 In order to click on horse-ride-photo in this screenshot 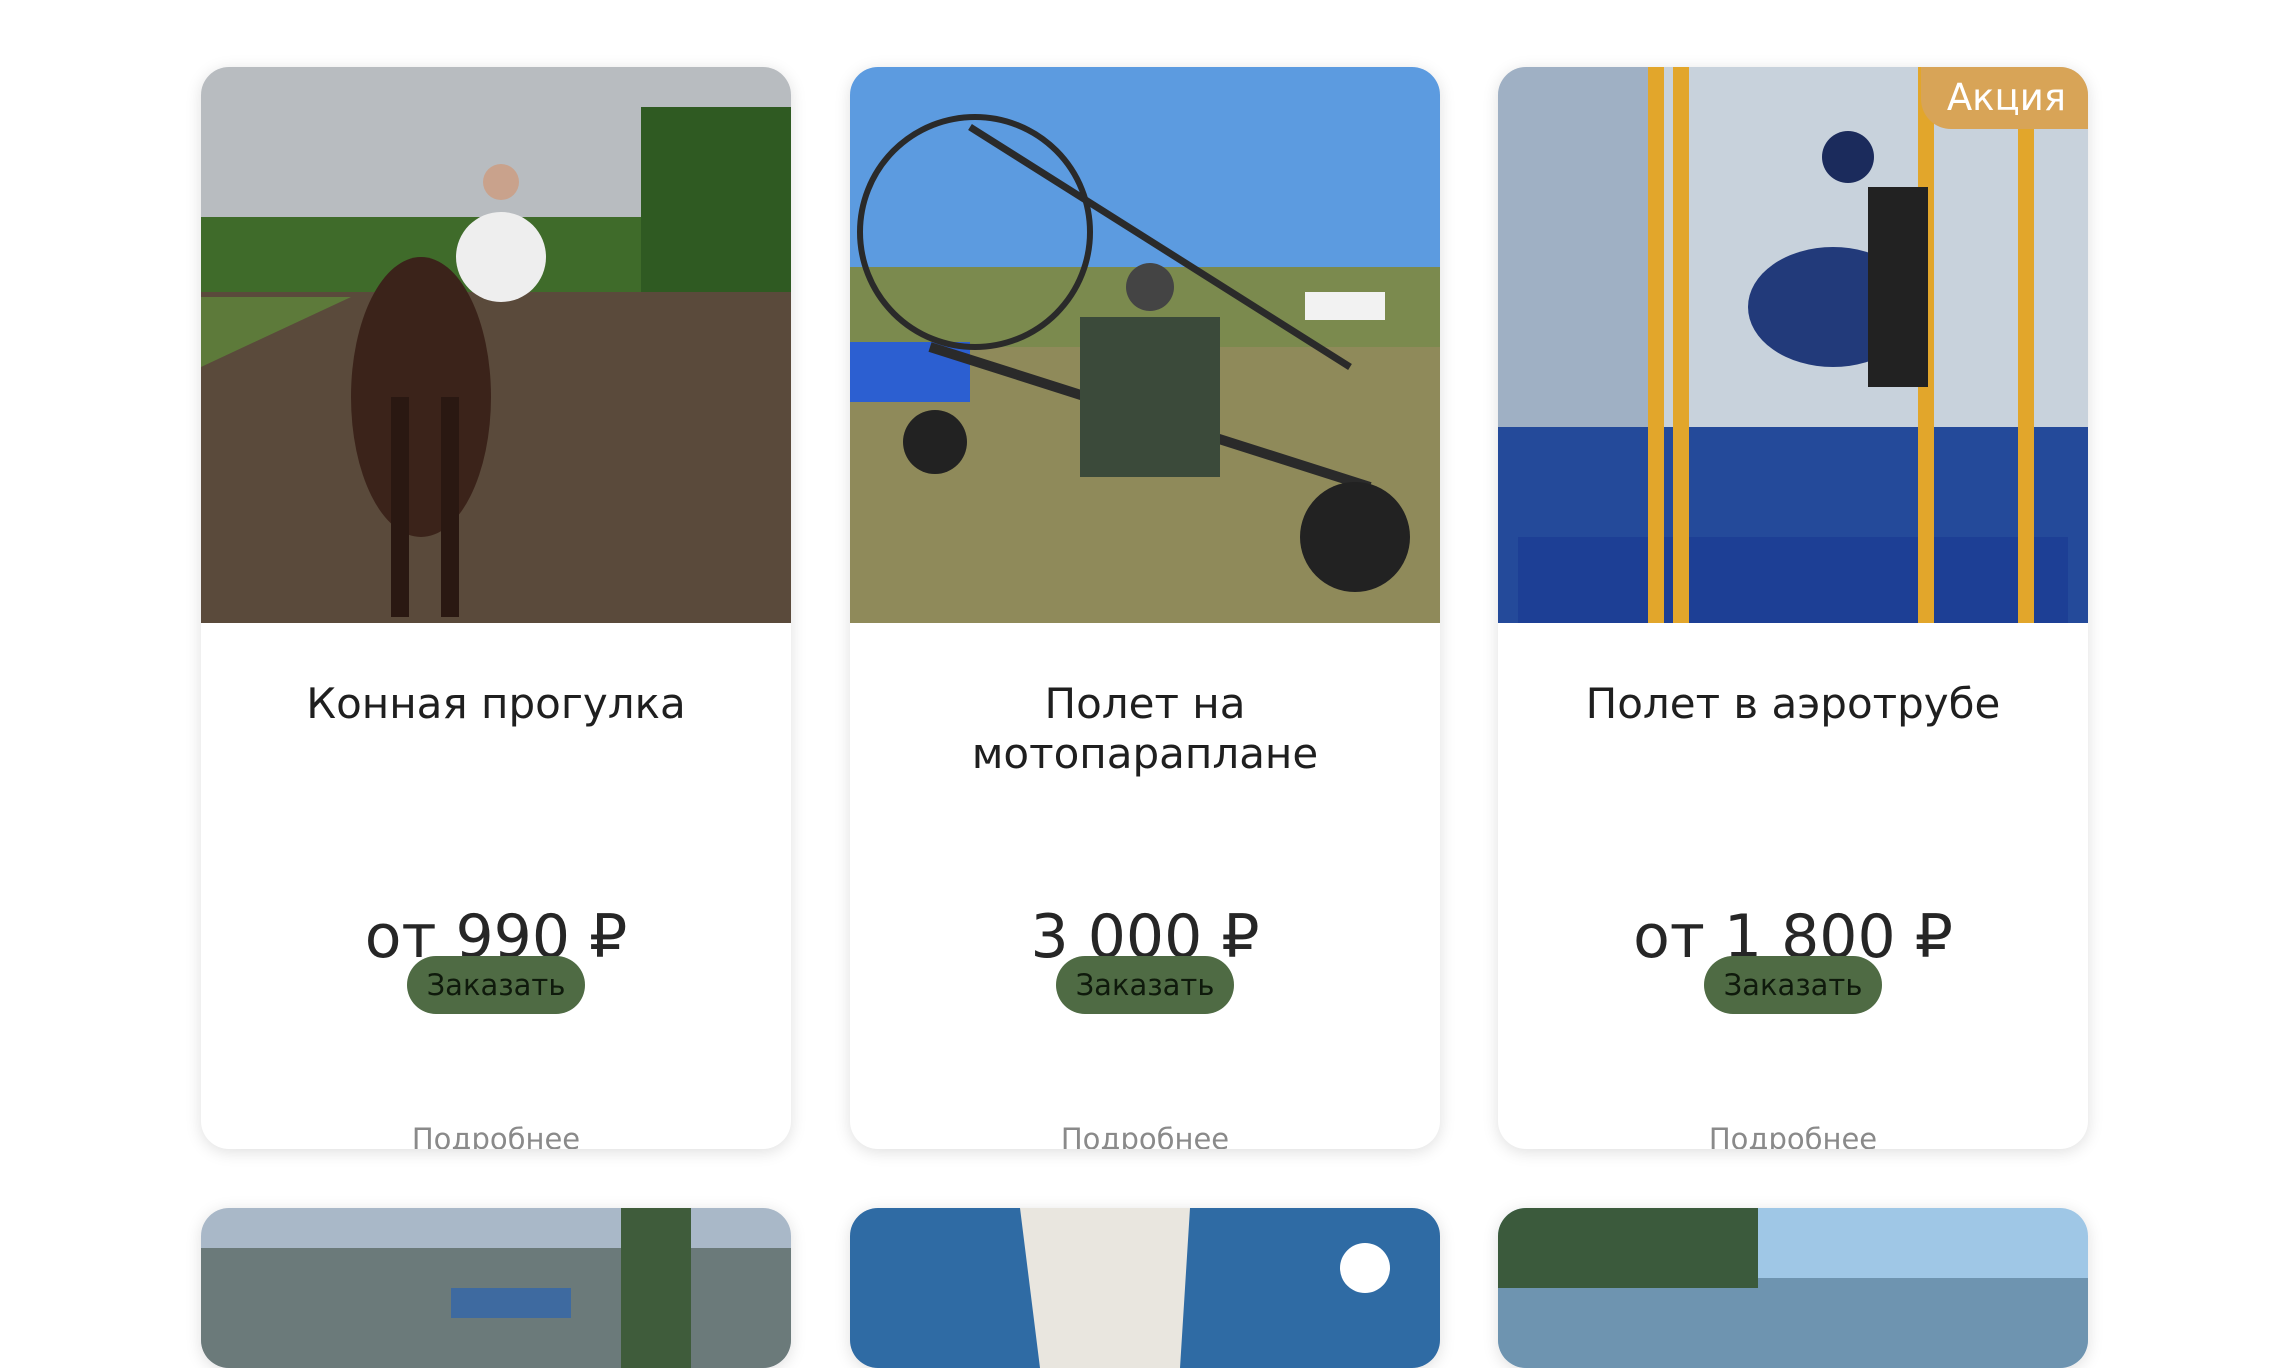, I will do `click(496, 345)`.